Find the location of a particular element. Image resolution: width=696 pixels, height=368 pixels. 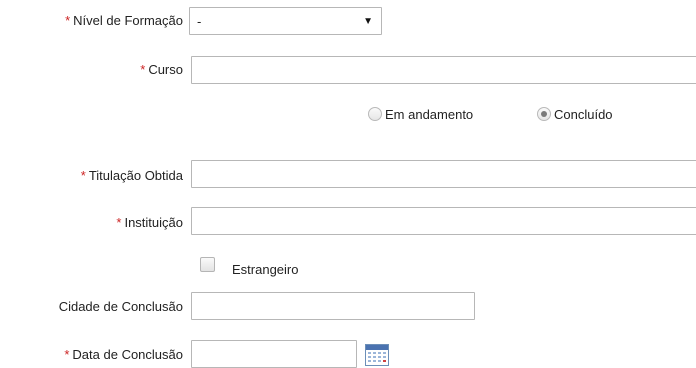

instituicao-label: * Instituição is located at coordinates (149, 223).